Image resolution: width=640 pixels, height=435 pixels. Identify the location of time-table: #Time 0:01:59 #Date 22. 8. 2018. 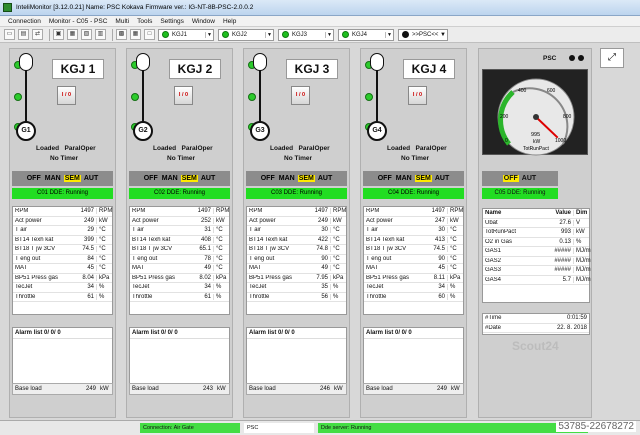
(536, 324).